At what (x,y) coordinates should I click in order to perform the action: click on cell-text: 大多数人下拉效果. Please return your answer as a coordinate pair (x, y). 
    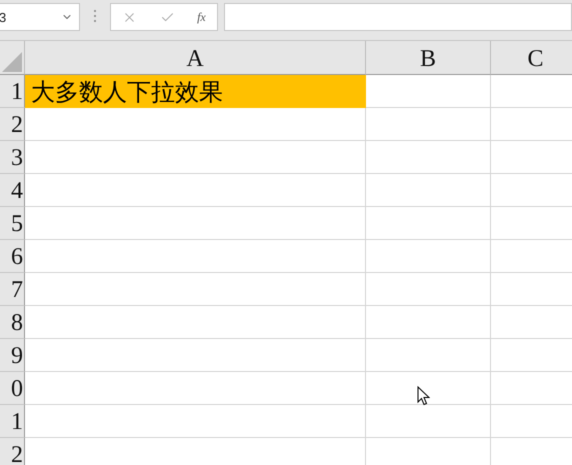
    Looking at the image, I should click on (127, 93).